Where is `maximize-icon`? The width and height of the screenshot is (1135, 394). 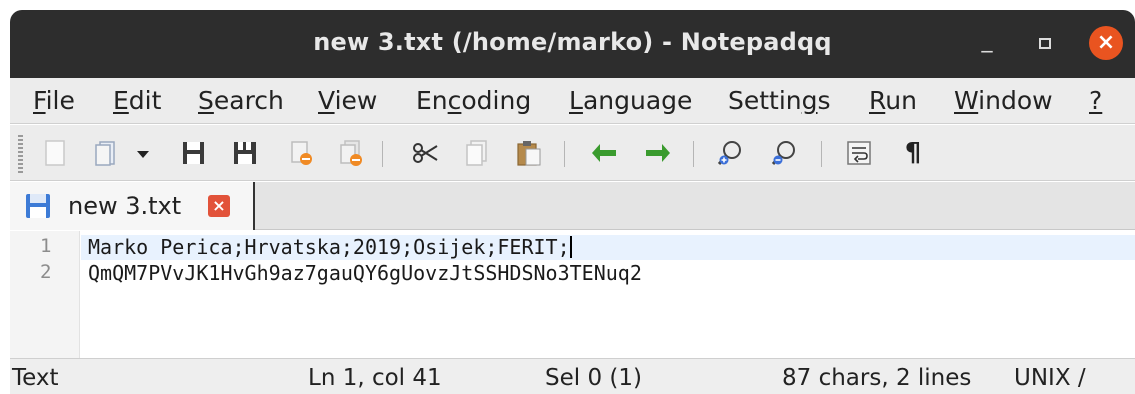
maximize-icon is located at coordinates (1045, 43).